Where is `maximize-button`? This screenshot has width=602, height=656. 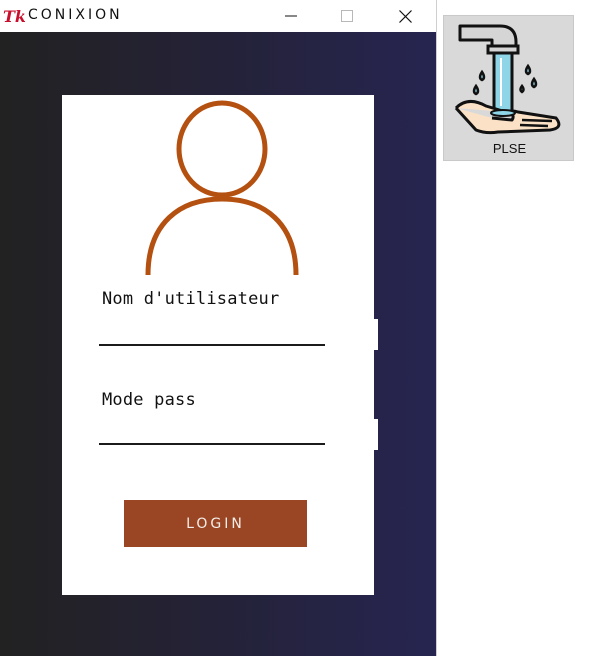
maximize-button is located at coordinates (347, 16).